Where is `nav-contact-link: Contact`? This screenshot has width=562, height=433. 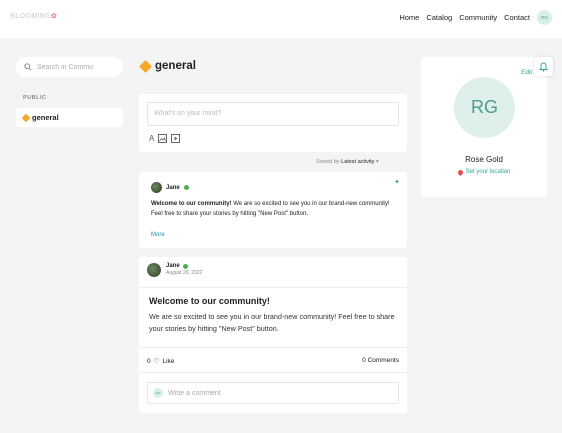
nav-contact-link: Contact is located at coordinates (517, 17).